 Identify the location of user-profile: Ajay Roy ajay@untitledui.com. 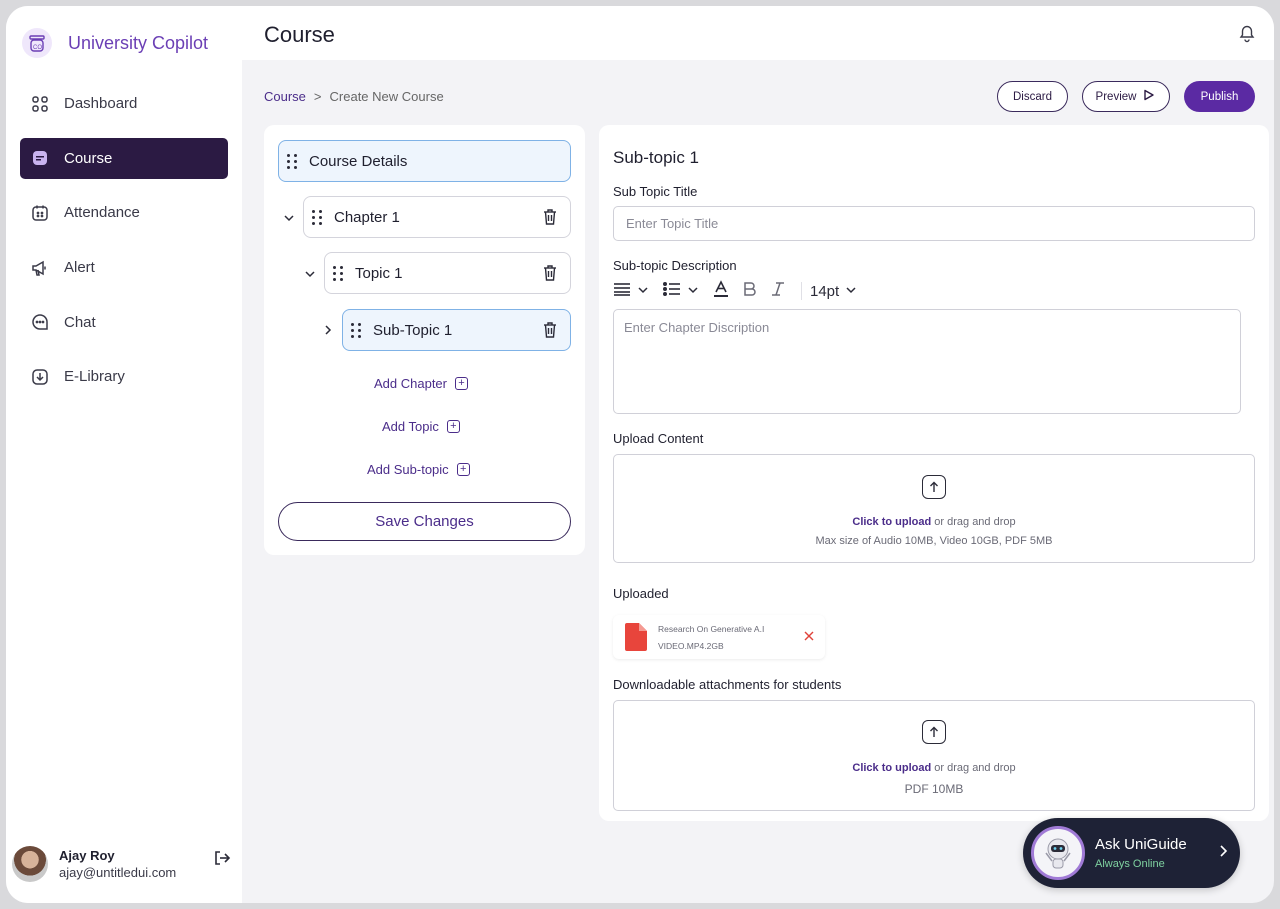
(122, 864).